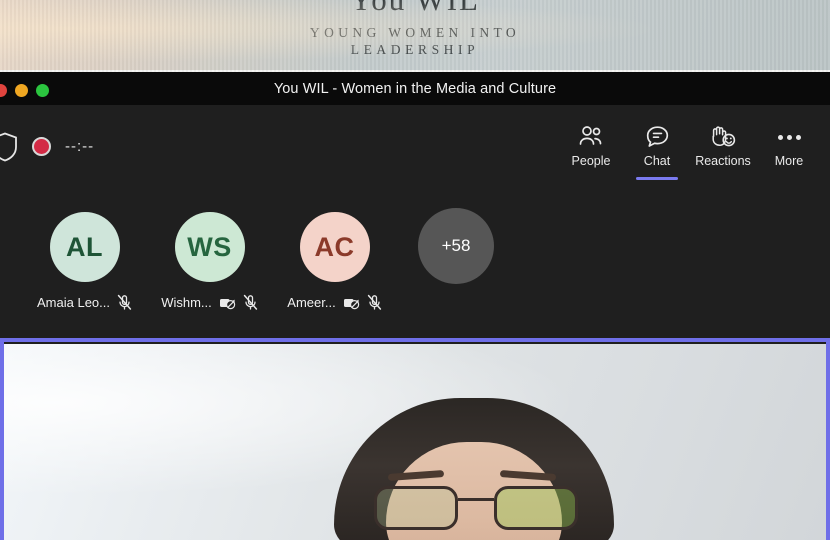 The image size is (830, 540). I want to click on overflow-count-label: +58, so click(456, 245).